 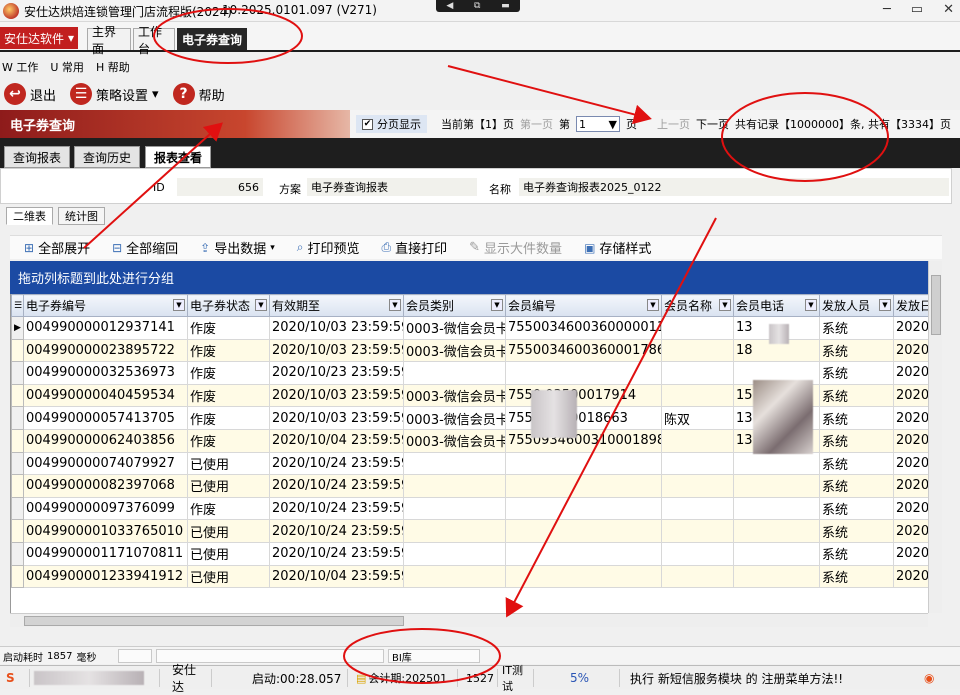 What do you see at coordinates (391, 124) in the screenshot?
I see `paging-toggle: ✔ 分页显示` at bounding box center [391, 124].